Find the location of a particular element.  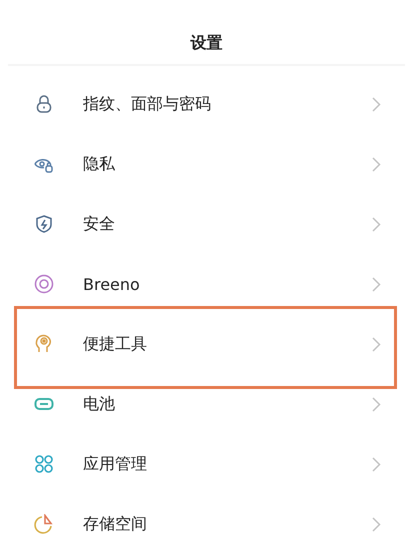

settings-item: 应用管理 is located at coordinates (206, 464).